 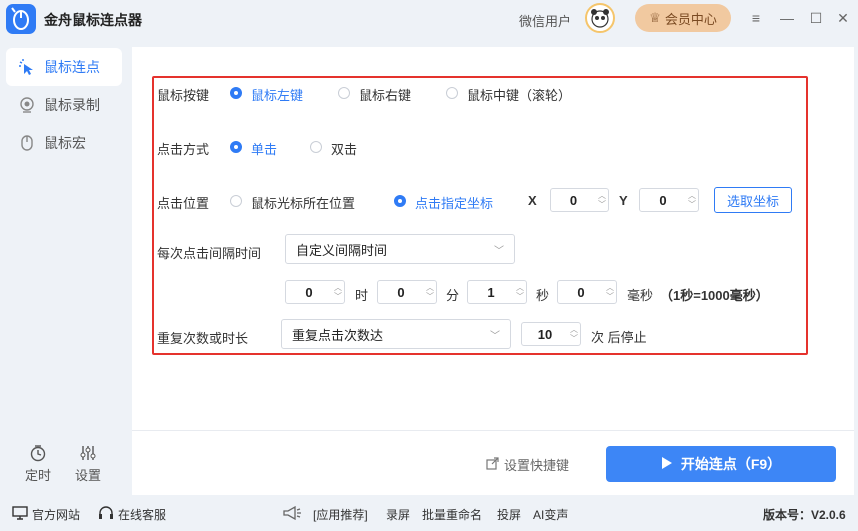 I want to click on settings-button: 设置, so click(x=88, y=464).